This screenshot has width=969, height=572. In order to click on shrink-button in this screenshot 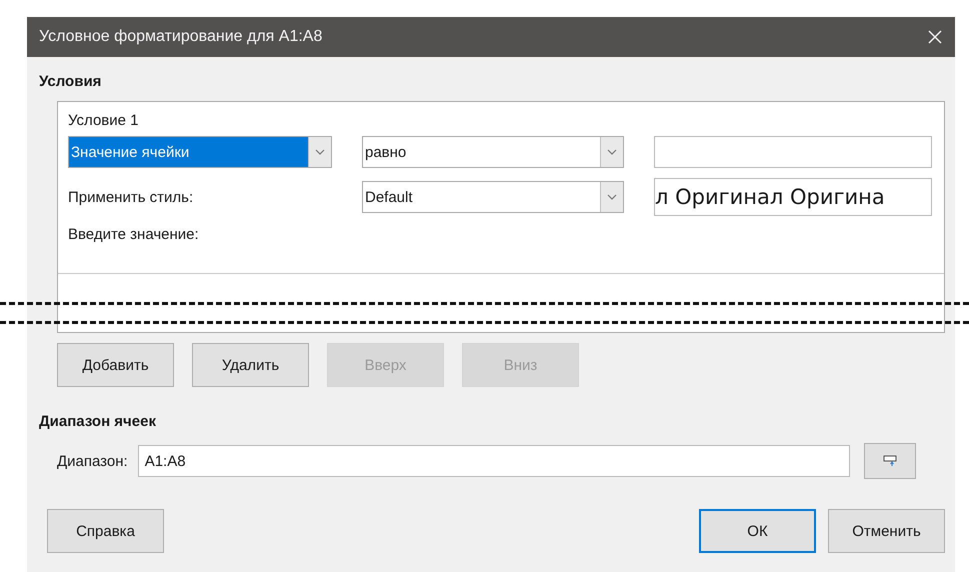, I will do `click(890, 461)`.